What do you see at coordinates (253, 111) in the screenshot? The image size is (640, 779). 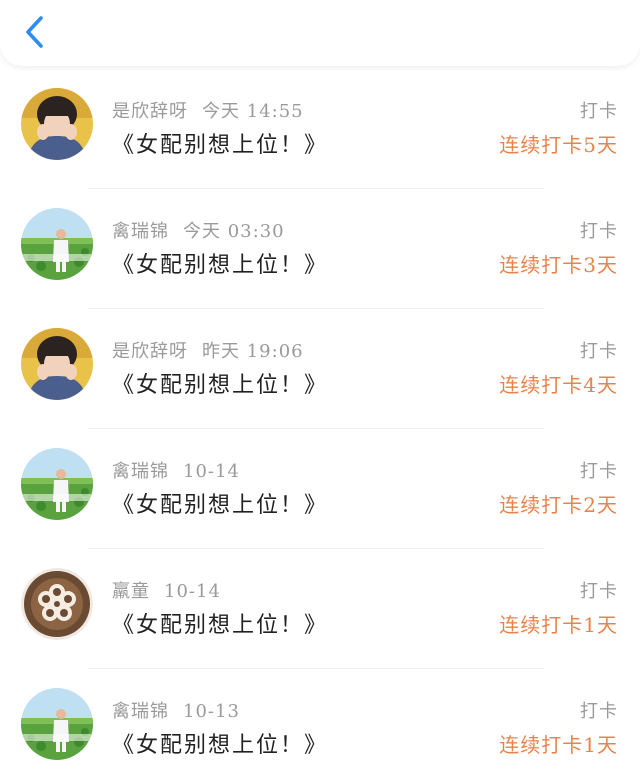 I see `timestamp: 今天 14:55` at bounding box center [253, 111].